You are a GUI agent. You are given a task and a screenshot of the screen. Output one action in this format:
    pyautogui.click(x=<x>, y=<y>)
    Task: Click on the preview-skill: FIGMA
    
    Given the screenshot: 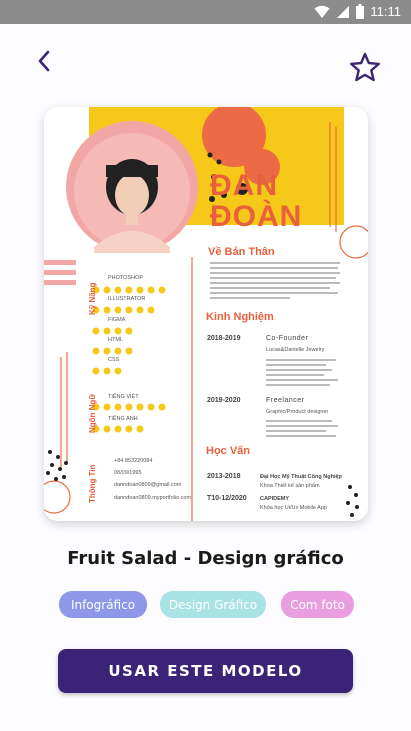 What is the action you would take?
    pyautogui.click(x=117, y=320)
    